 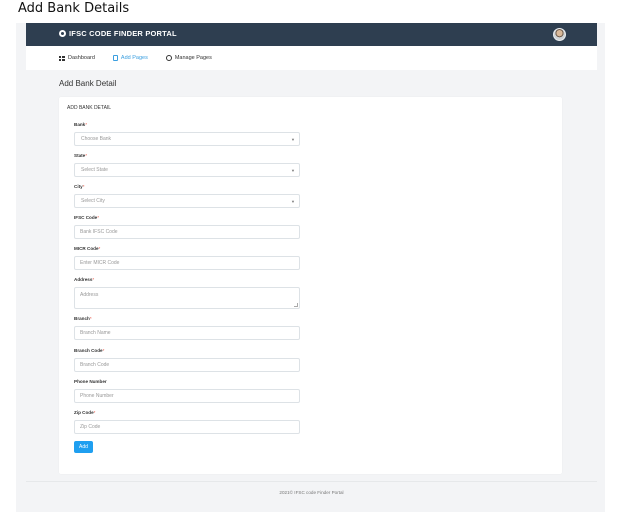 I want to click on micr-input: Enter MICR Code, so click(x=187, y=263).